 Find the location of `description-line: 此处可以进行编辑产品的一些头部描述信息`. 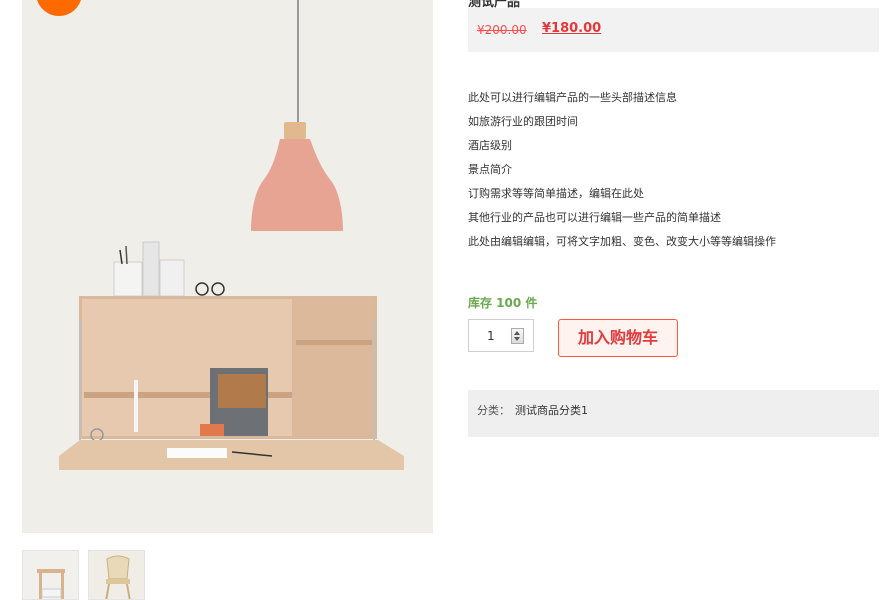

description-line: 此处可以进行编辑产品的一些头部描述信息 is located at coordinates (572, 97).